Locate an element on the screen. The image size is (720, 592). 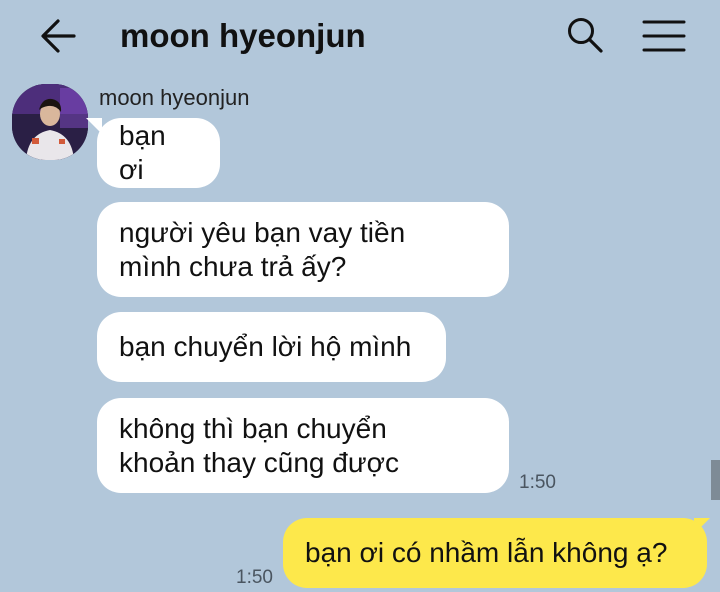
search-icon is located at coordinates (585, 35).